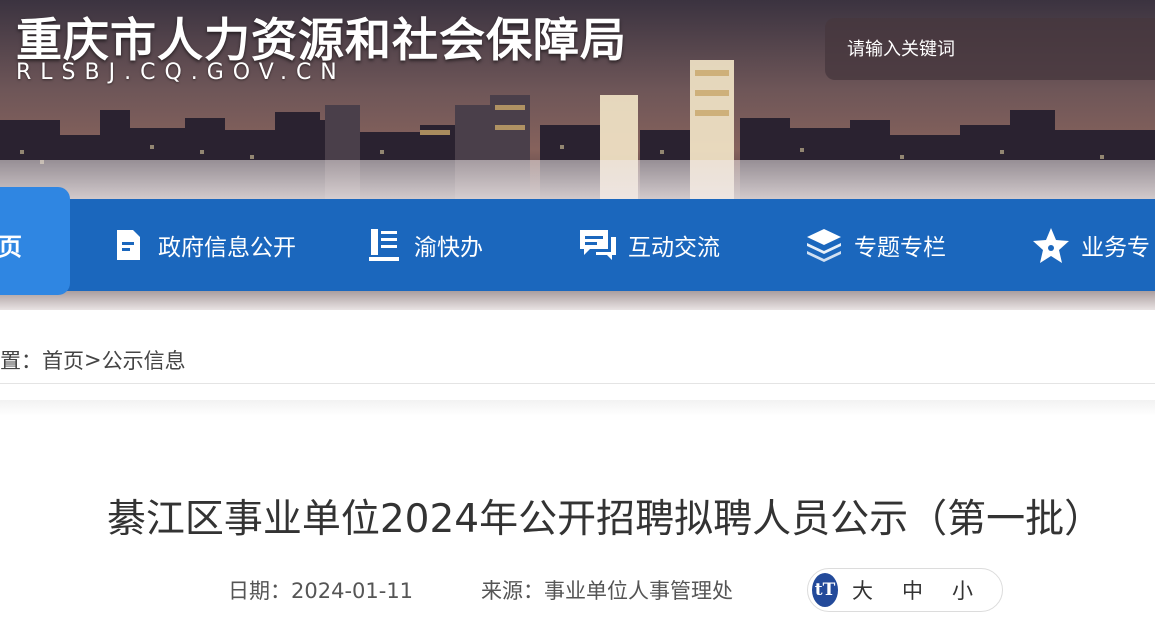 This screenshot has width=1155, height=638. Describe the element at coordinates (577, 408) in the screenshot. I see `section-shadow` at that location.